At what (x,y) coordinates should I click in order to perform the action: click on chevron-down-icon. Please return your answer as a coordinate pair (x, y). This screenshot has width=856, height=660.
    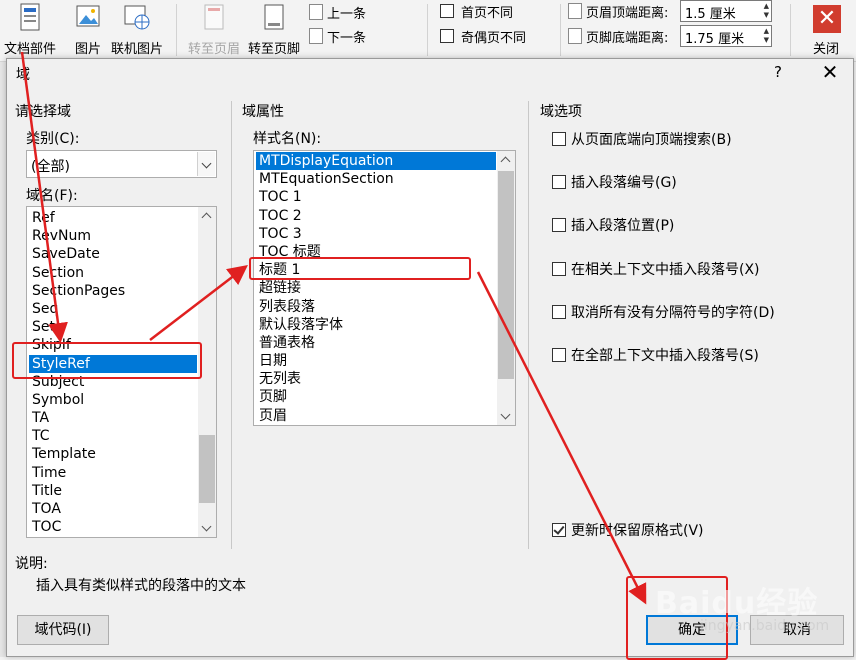
    Looking at the image, I should click on (206, 164).